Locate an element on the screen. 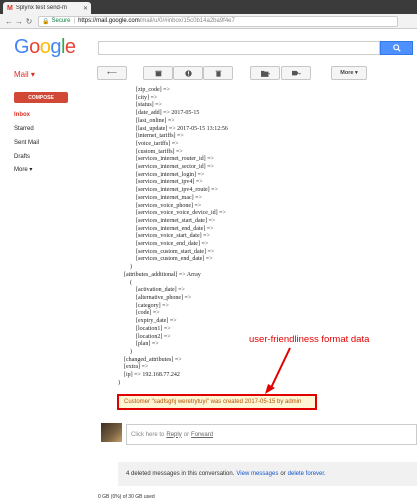  search-icon is located at coordinates (396, 48).